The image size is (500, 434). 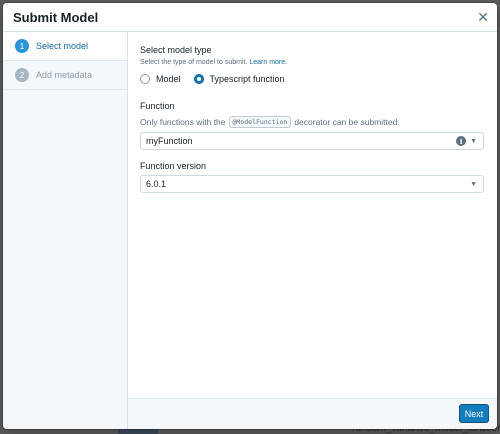 What do you see at coordinates (22, 75) in the screenshot?
I see `step-number-badge: 2` at bounding box center [22, 75].